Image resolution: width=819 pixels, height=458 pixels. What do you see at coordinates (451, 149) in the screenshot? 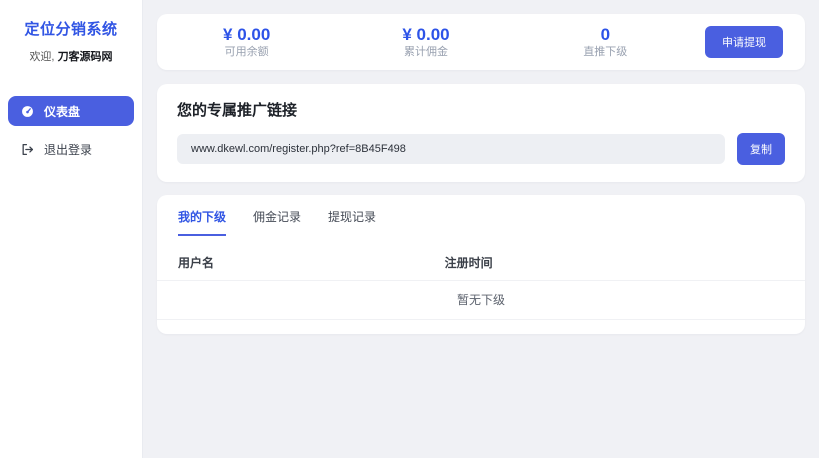
I see `referral-link-field: www.dkewl.com/register.php?ref=8B45F498` at bounding box center [451, 149].